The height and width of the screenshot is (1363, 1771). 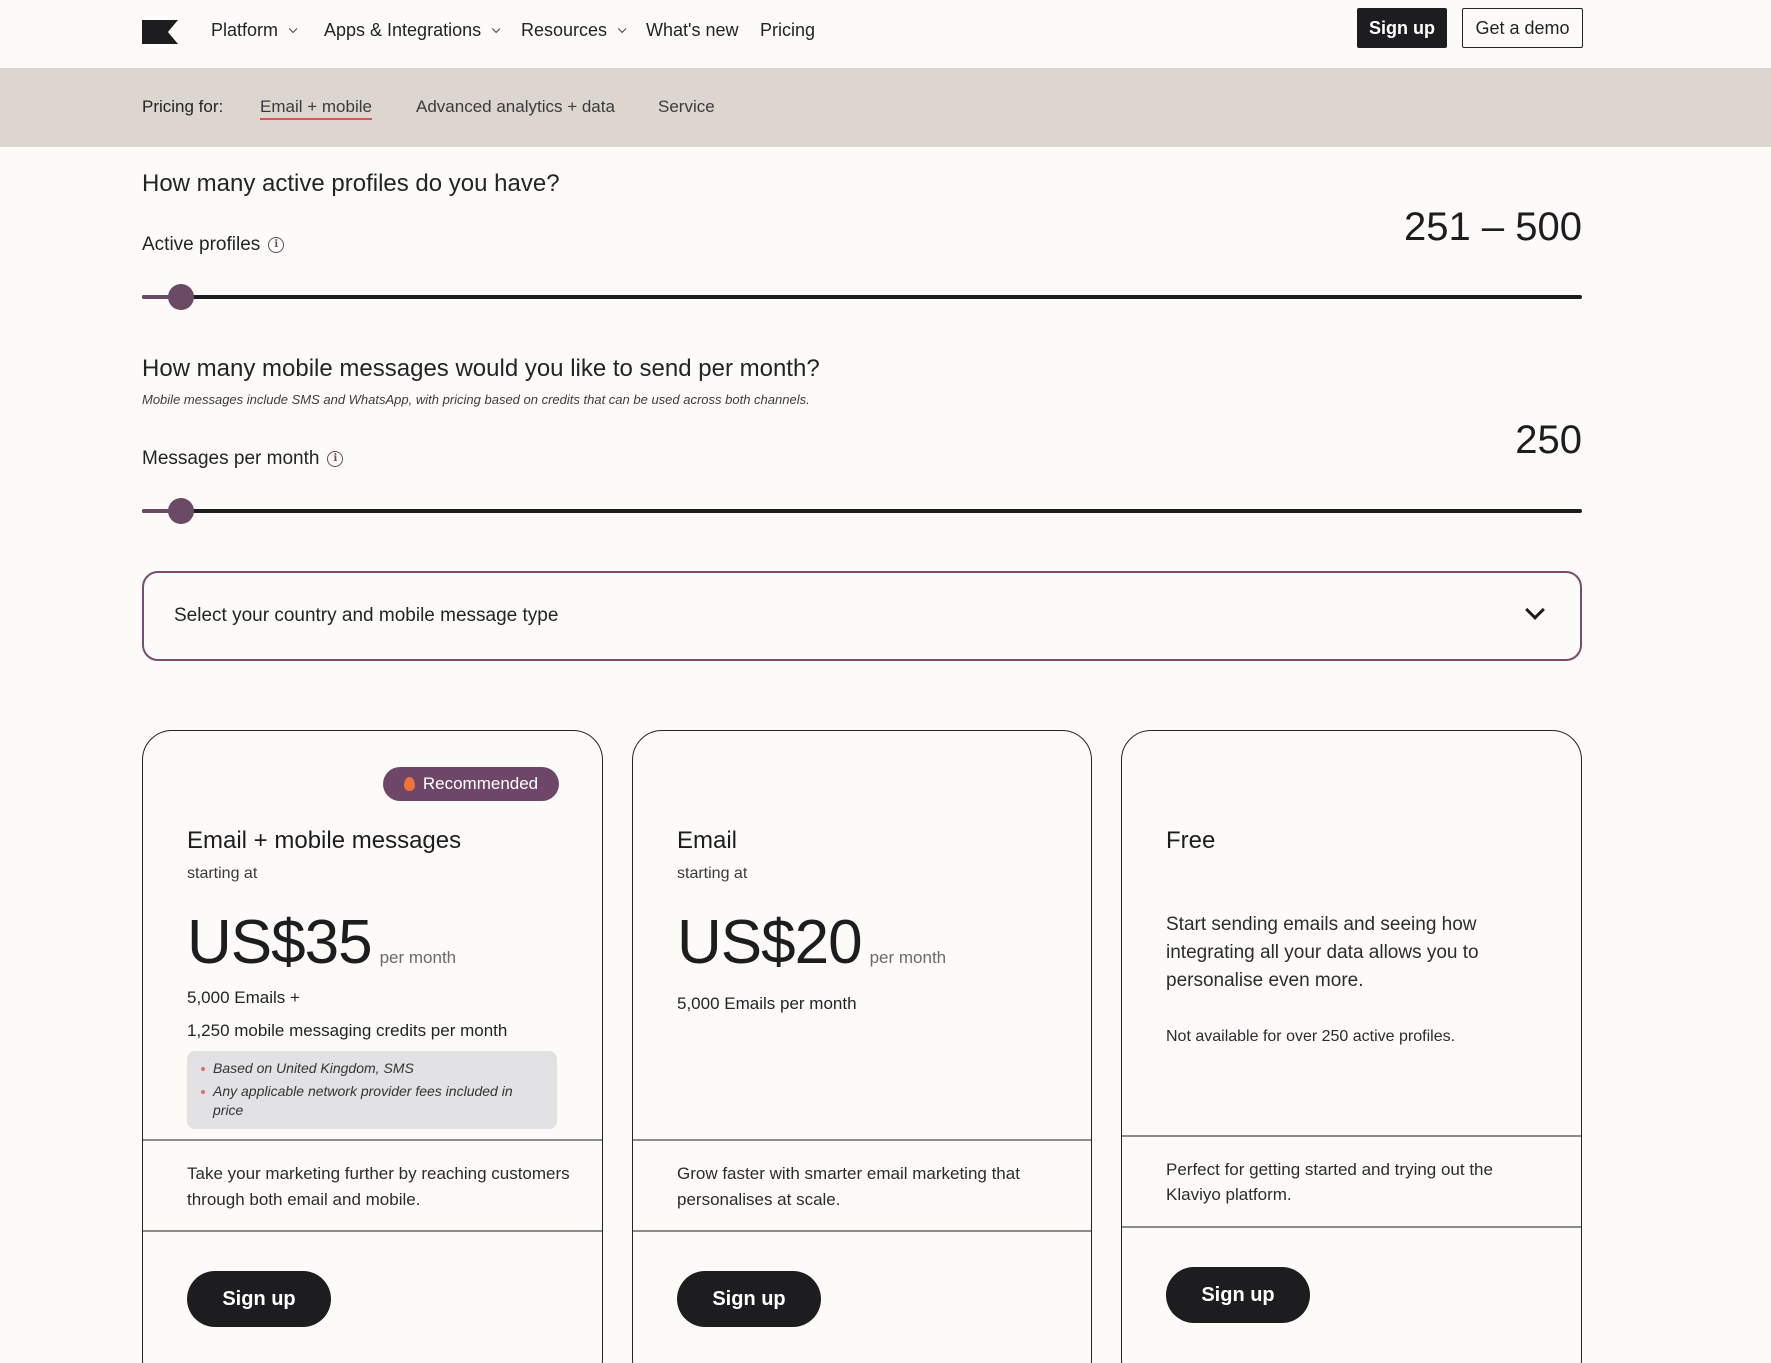 What do you see at coordinates (403, 30) in the screenshot?
I see `nav-apps-label: Apps & Integrations` at bounding box center [403, 30].